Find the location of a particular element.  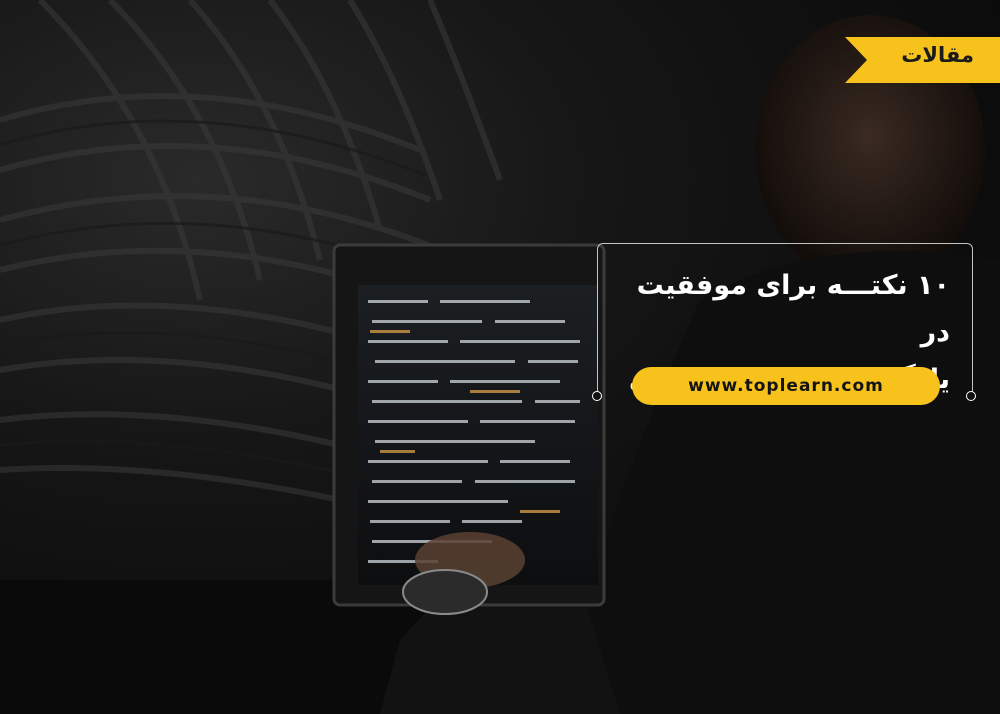

title-line-1: ۱۰ نکتـــه برای موفقیت در is located at coordinates (793, 309).